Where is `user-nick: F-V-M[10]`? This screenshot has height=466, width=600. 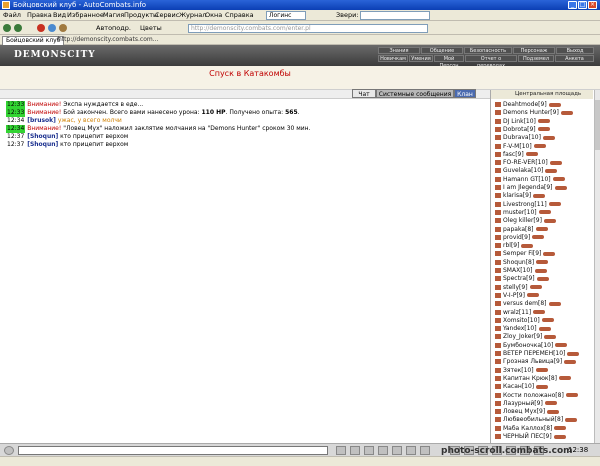
user-nick: F-V-M[10] is located at coordinates (517, 146).